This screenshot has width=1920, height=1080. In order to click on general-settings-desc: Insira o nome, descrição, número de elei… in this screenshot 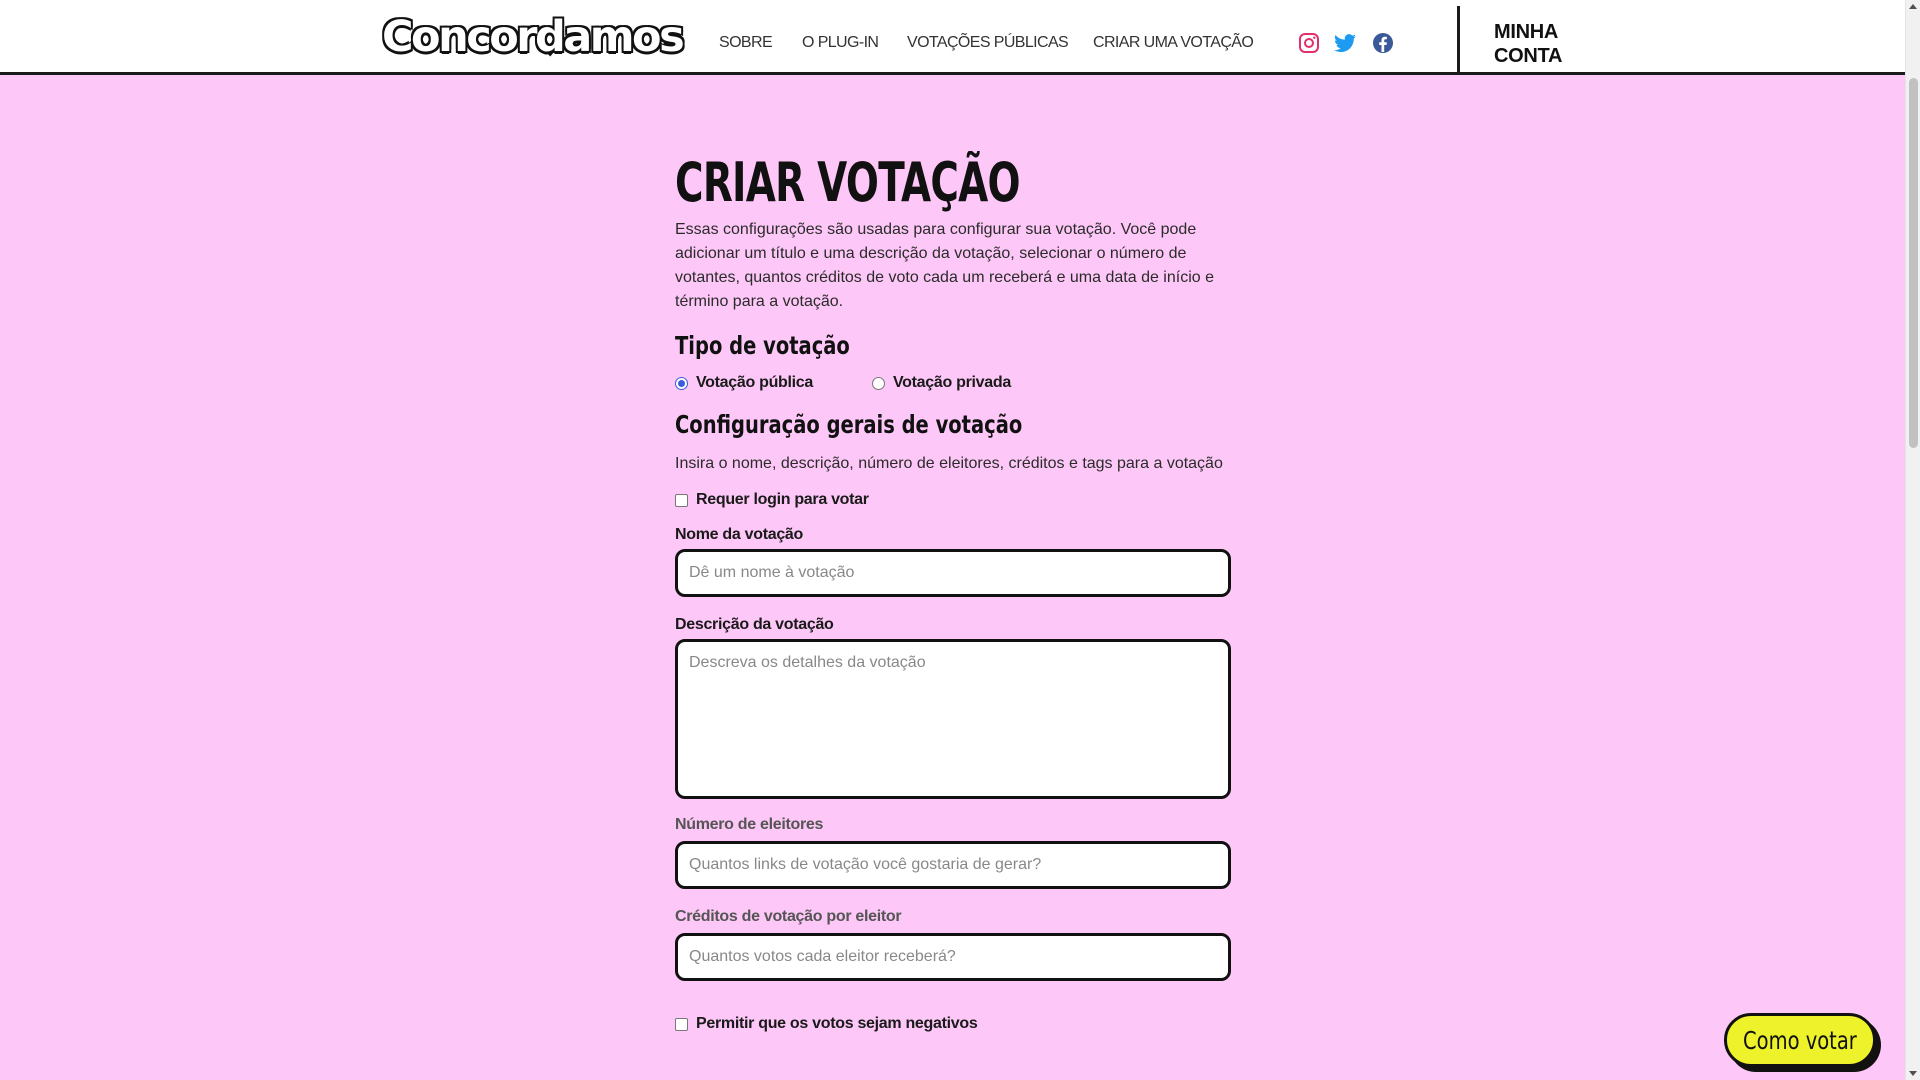, I will do `click(949, 463)`.